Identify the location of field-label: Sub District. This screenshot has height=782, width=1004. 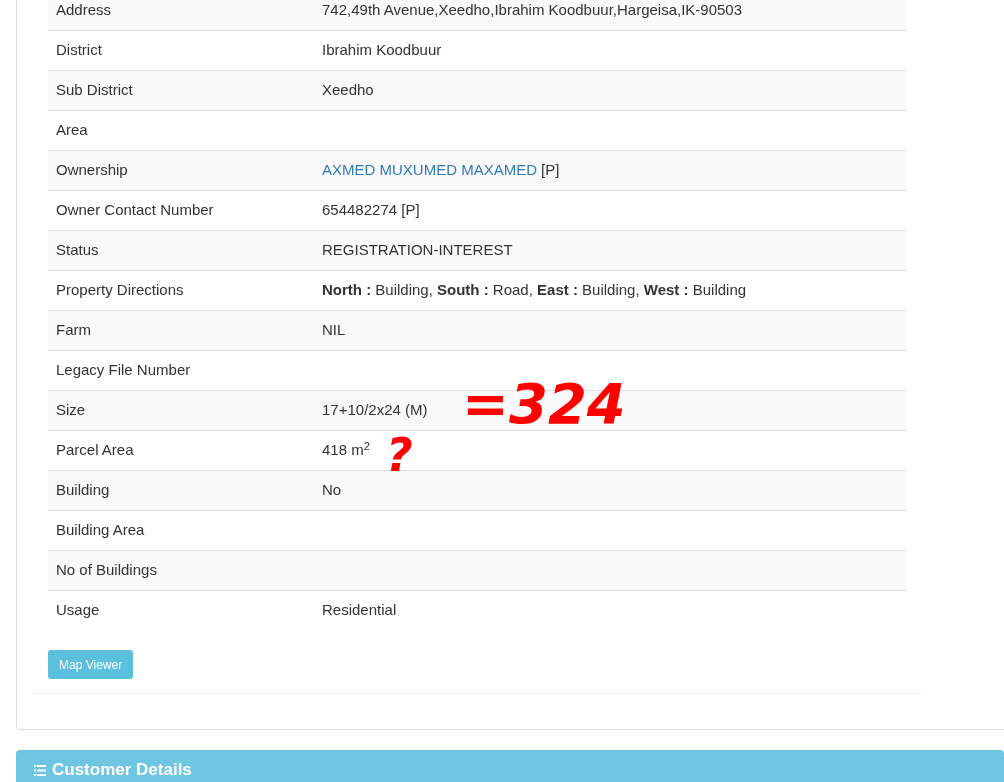
(94, 90).